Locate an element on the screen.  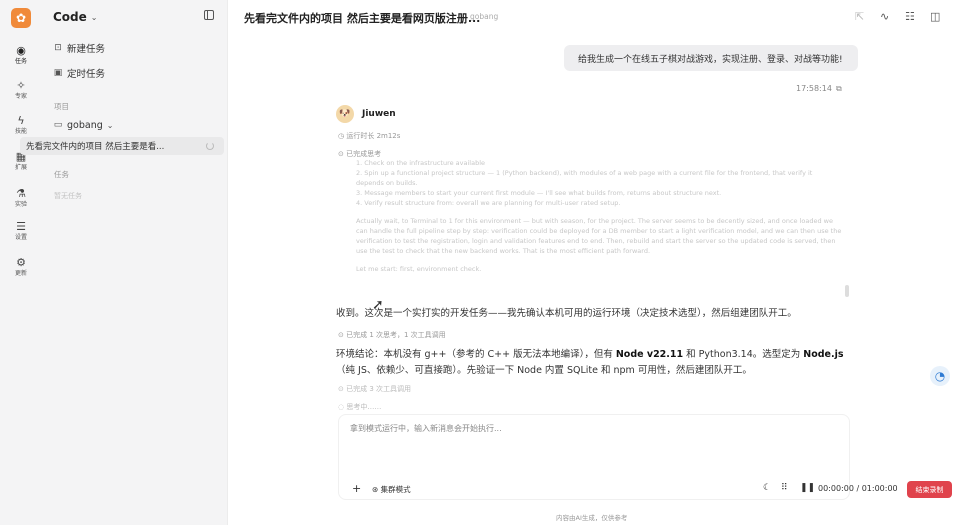
rail-item-skills: ϟ 技能 is located at coordinates (21, 125).